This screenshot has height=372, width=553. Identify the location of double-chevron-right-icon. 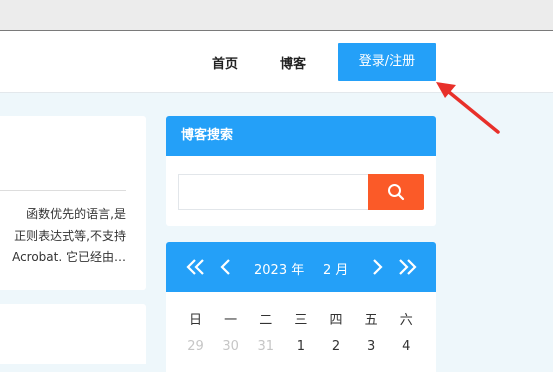
(407, 267).